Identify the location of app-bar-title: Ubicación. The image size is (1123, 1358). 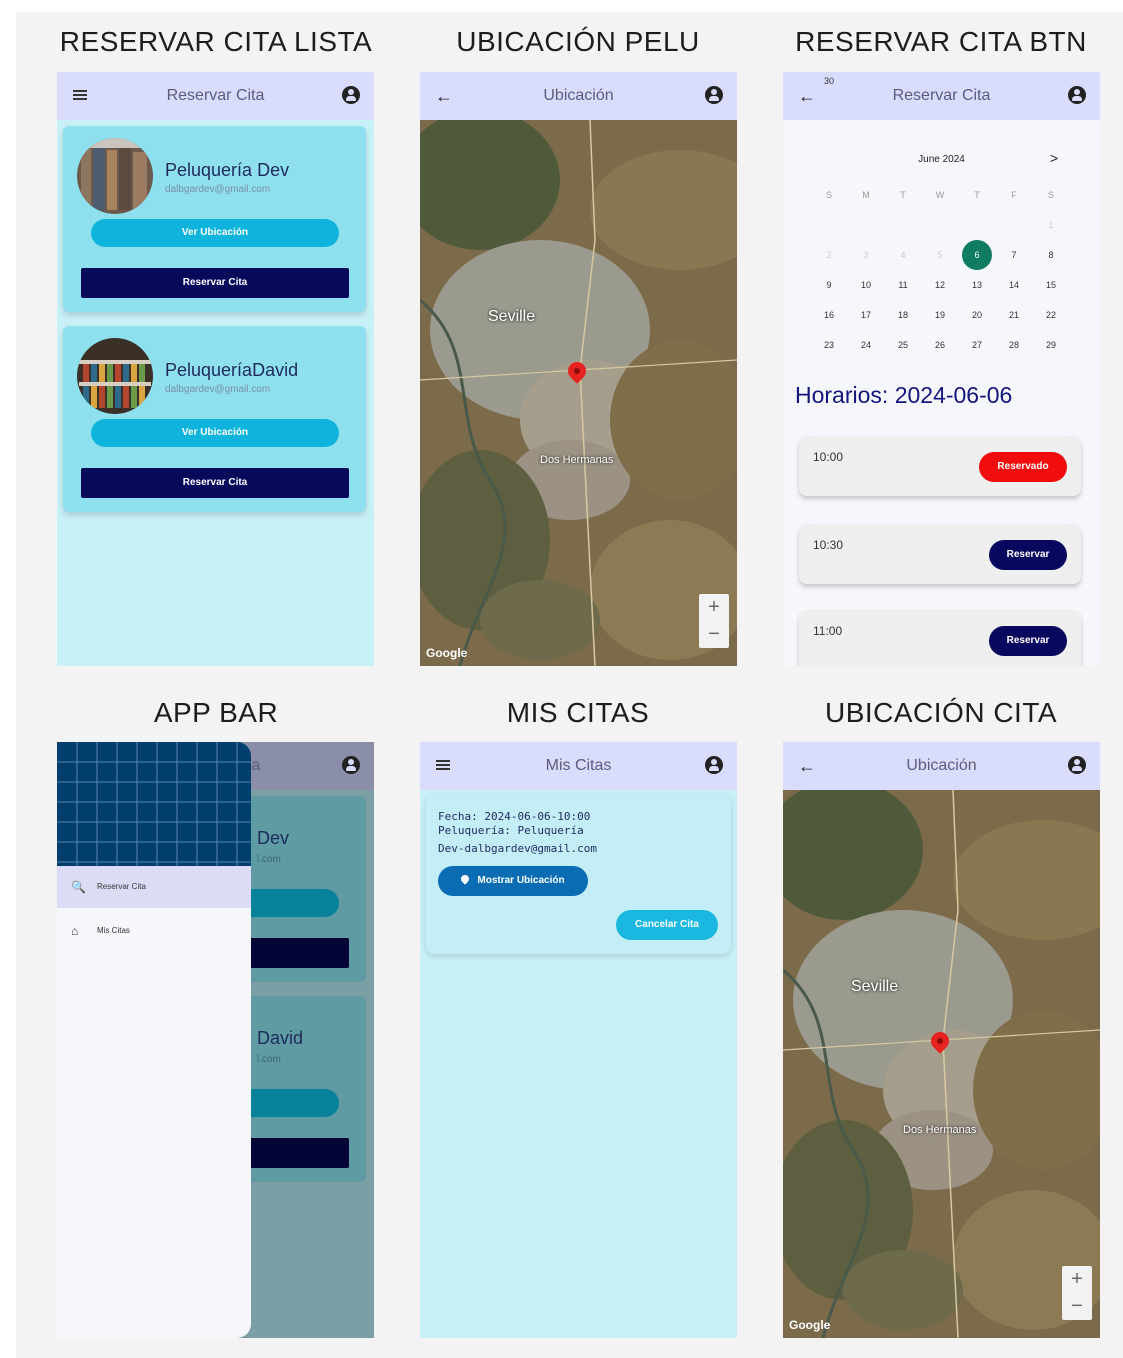
(941, 765).